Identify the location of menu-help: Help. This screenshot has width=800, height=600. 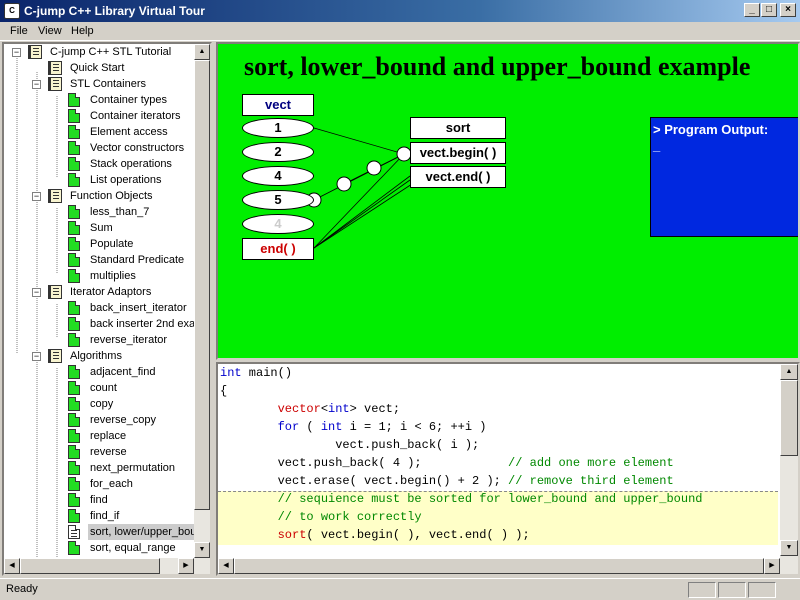
(82, 31).